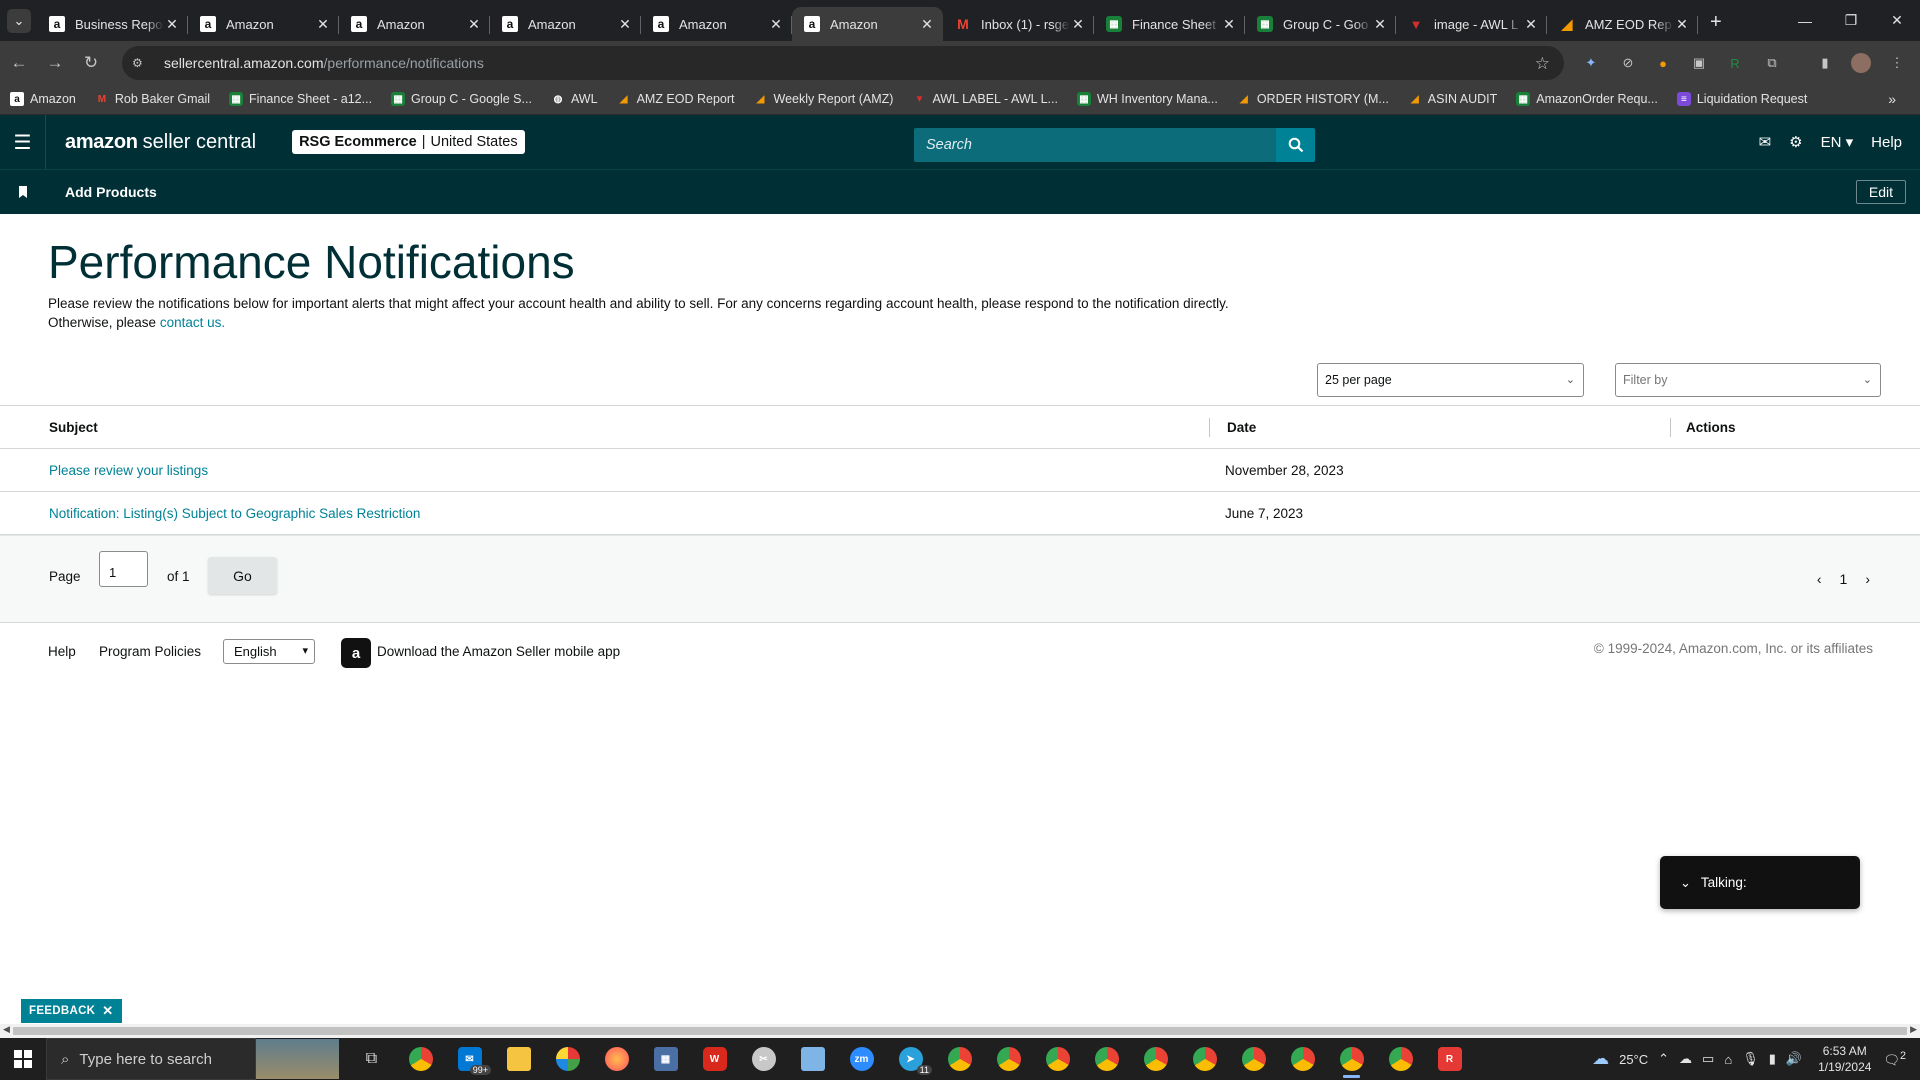 This screenshot has height=1080, width=1920. I want to click on more-bookmarks-icon: », so click(1892, 99).